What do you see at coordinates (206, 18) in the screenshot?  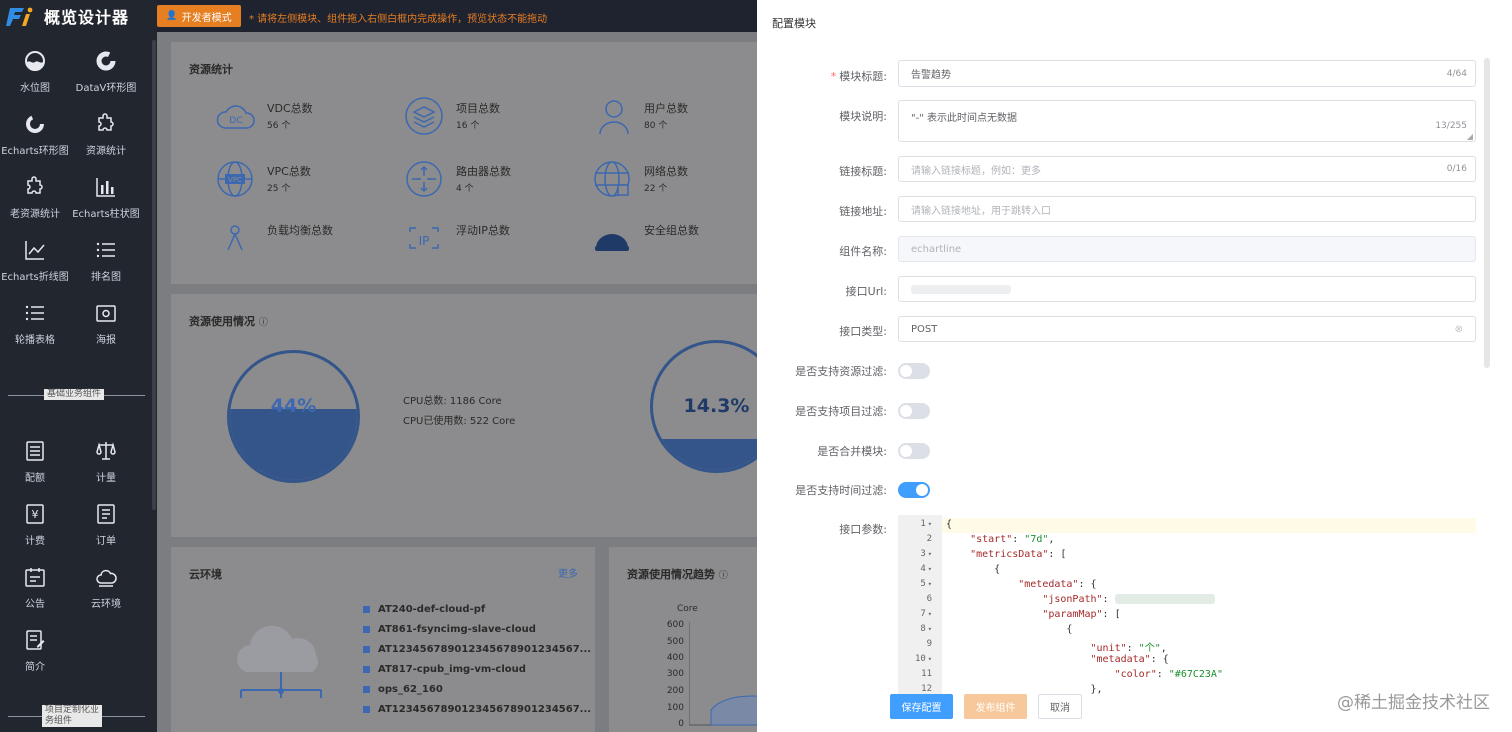 I see `dev-mode-label: 开发者模式` at bounding box center [206, 18].